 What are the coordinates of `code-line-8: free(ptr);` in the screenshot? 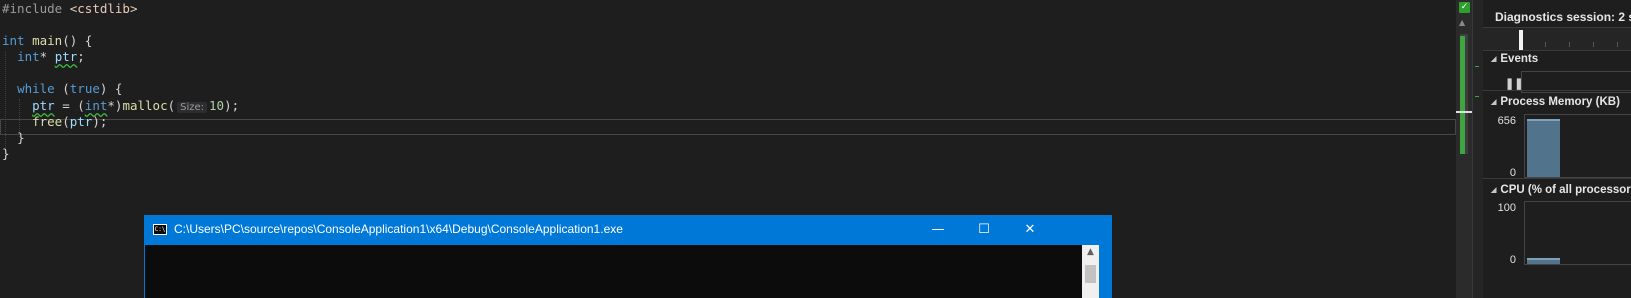 It's located at (54, 121).